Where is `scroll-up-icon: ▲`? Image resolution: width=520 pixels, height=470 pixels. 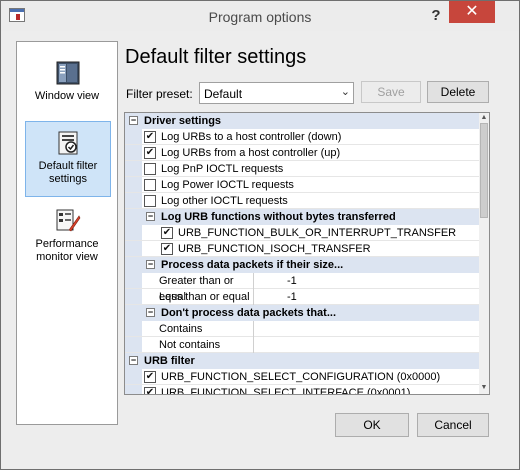
scroll-up-icon: ▲ is located at coordinates (484, 118).